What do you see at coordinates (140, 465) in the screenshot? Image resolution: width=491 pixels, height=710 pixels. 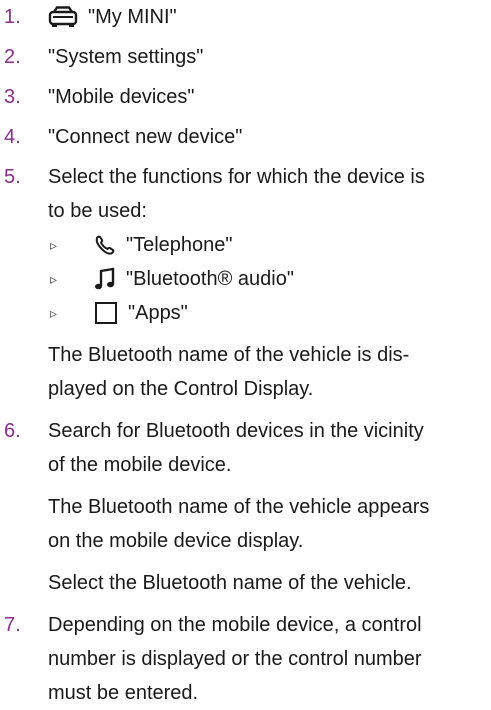 I see `step-text-line: of the mobile device.` at bounding box center [140, 465].